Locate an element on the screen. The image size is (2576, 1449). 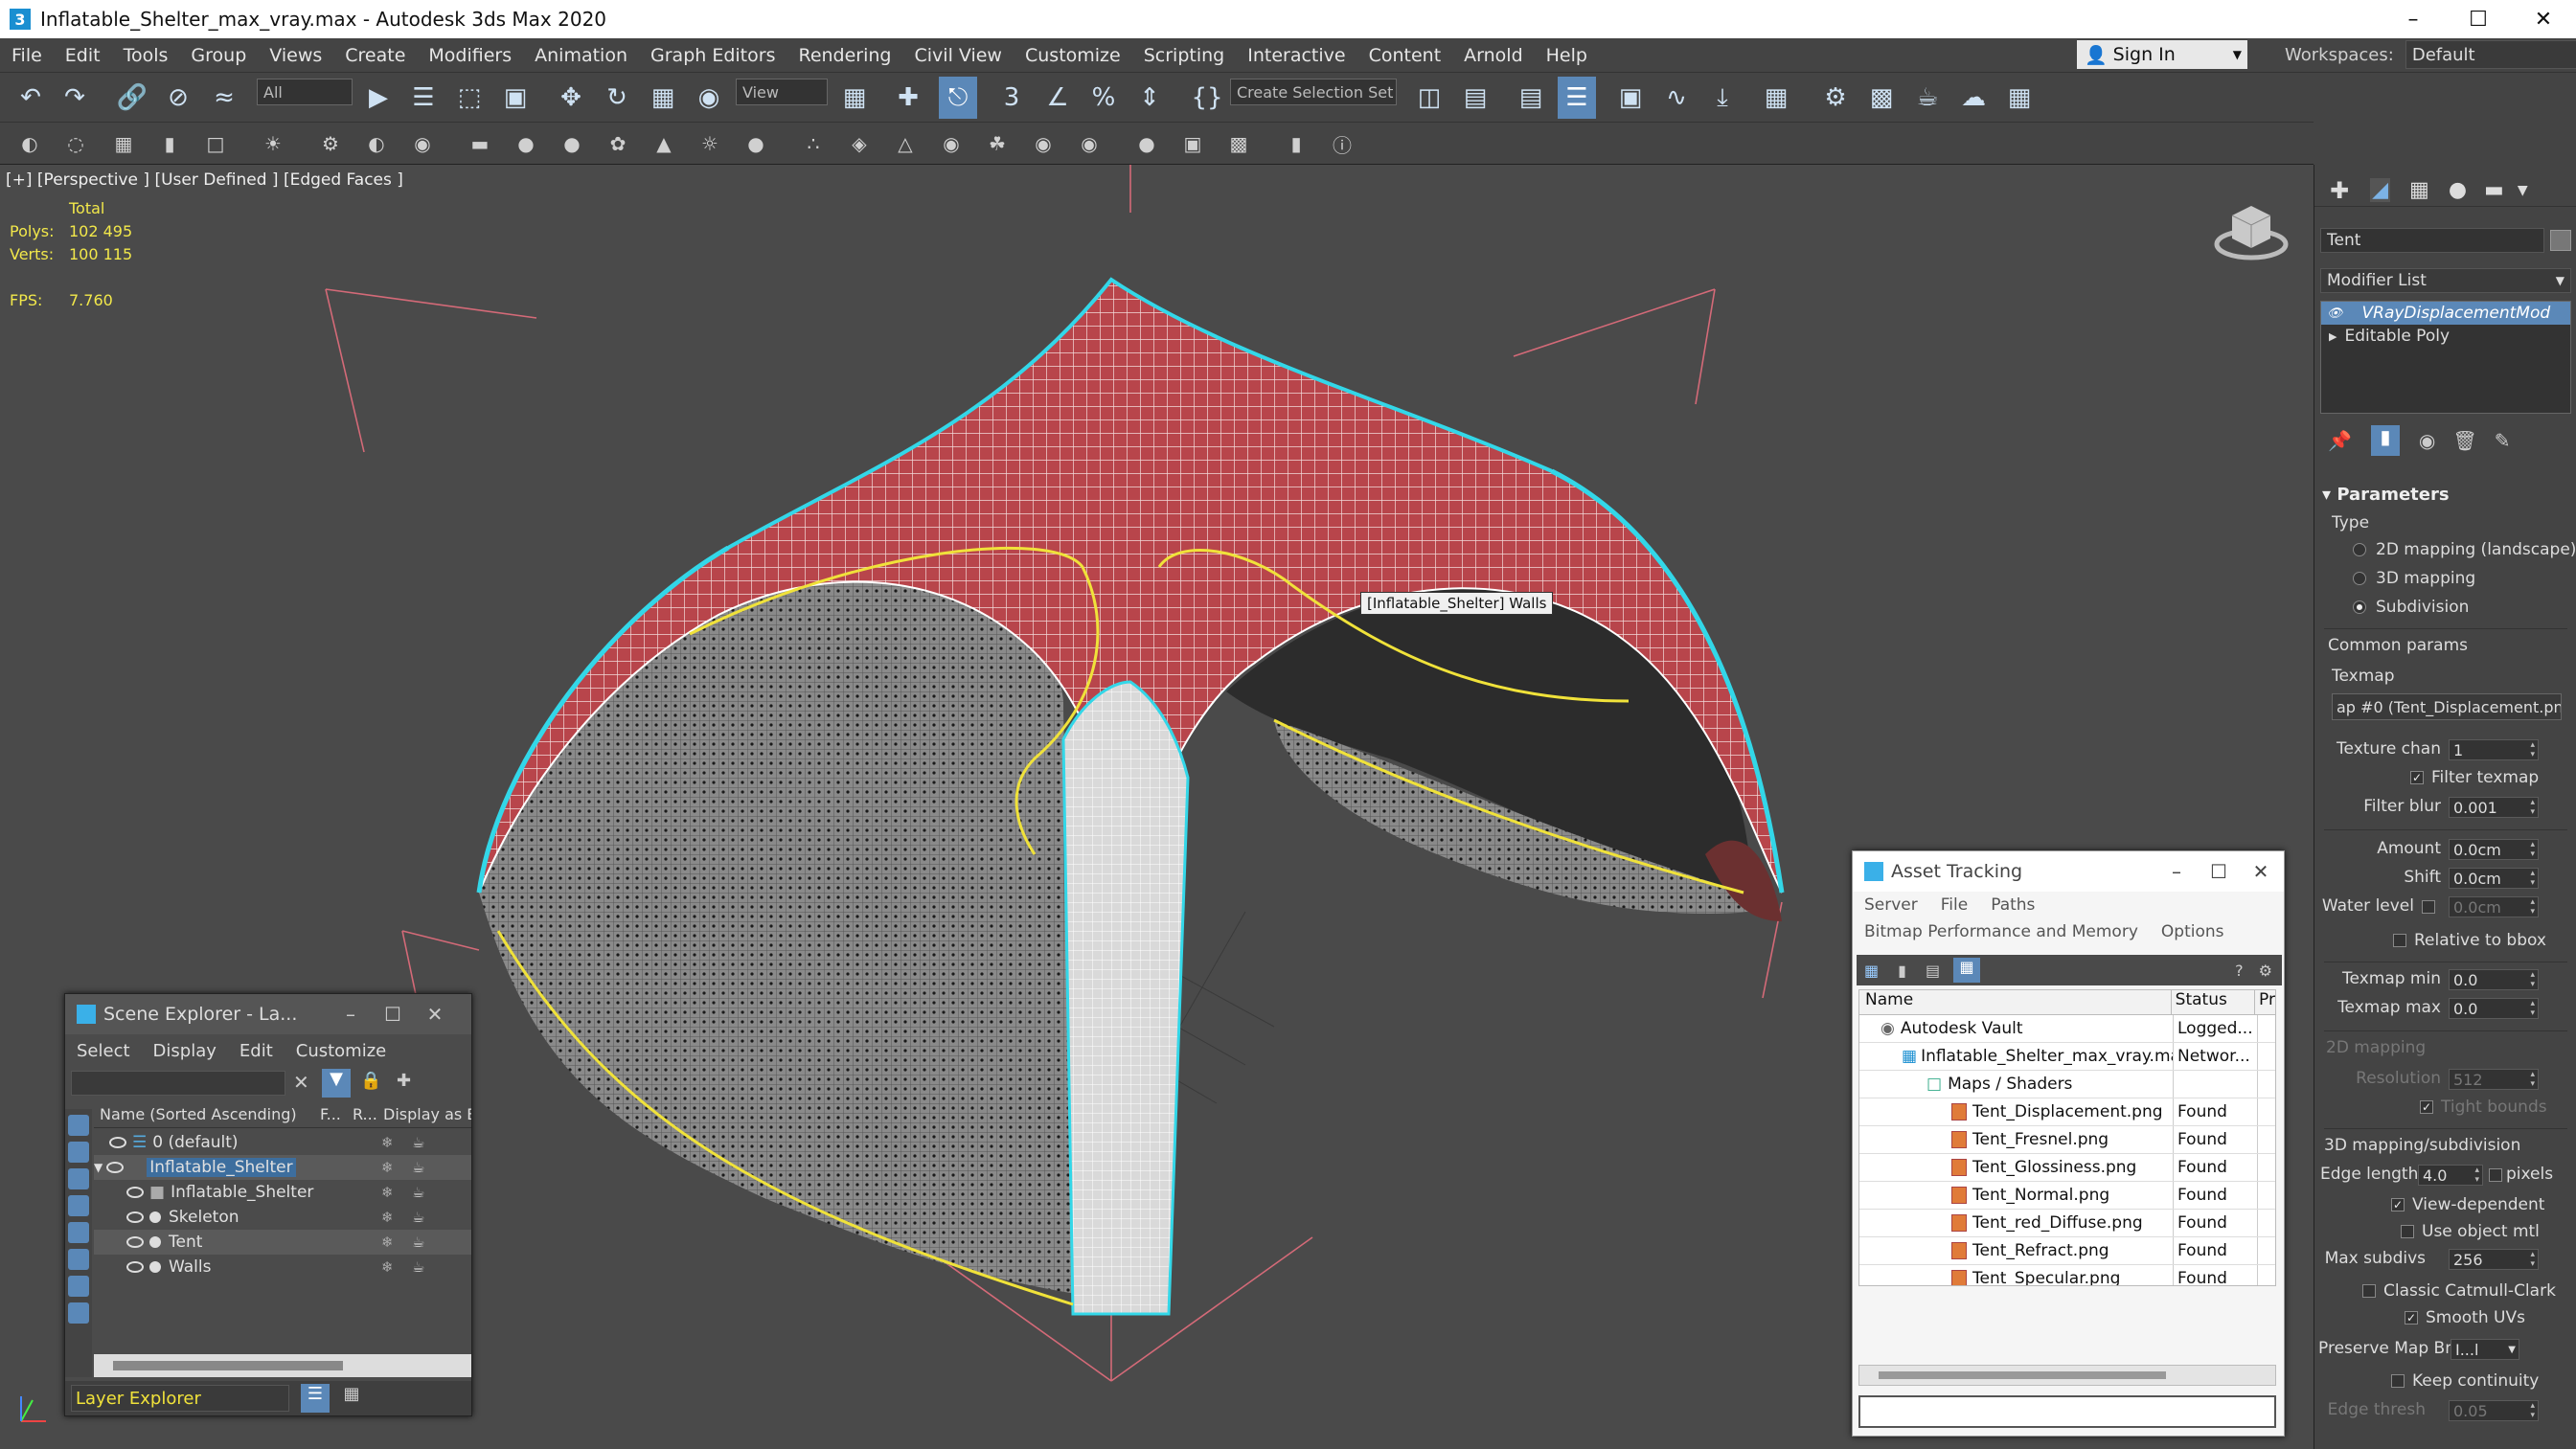
view-dependent-checkbox: ✓ View-dependent is located at coordinates (2467, 1204).